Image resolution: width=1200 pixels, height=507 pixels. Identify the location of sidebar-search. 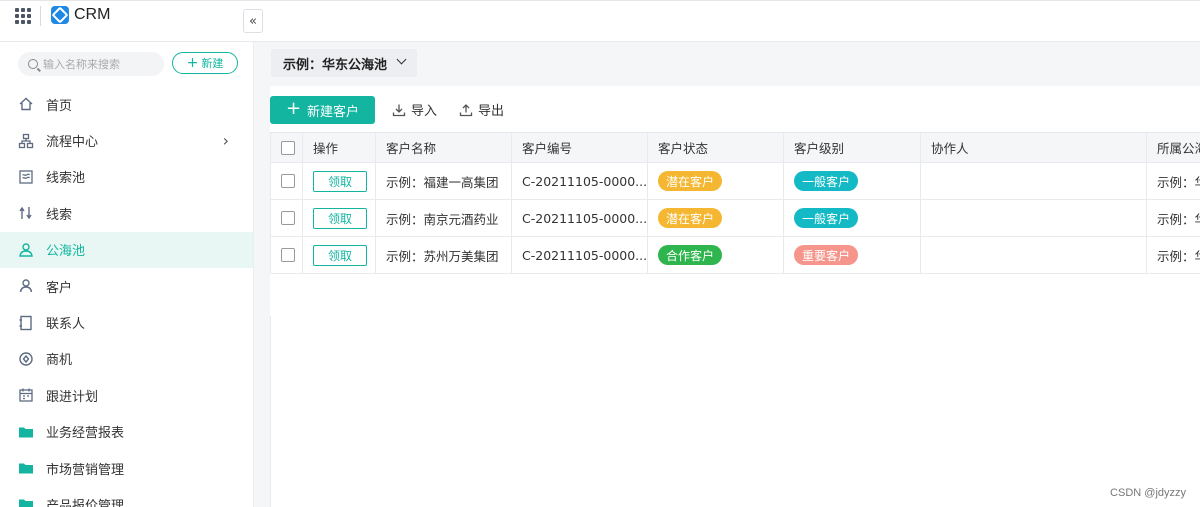
(91, 64).